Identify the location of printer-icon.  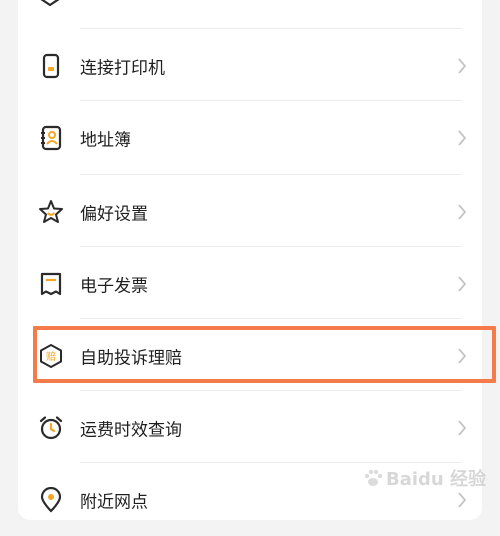
(51, 66).